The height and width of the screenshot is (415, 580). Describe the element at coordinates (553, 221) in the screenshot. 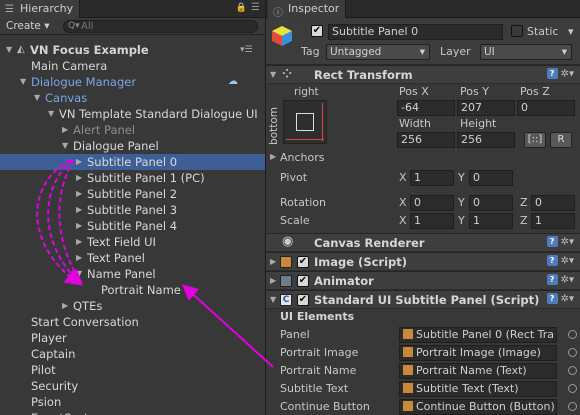

I see `scale-z-field: 1` at that location.